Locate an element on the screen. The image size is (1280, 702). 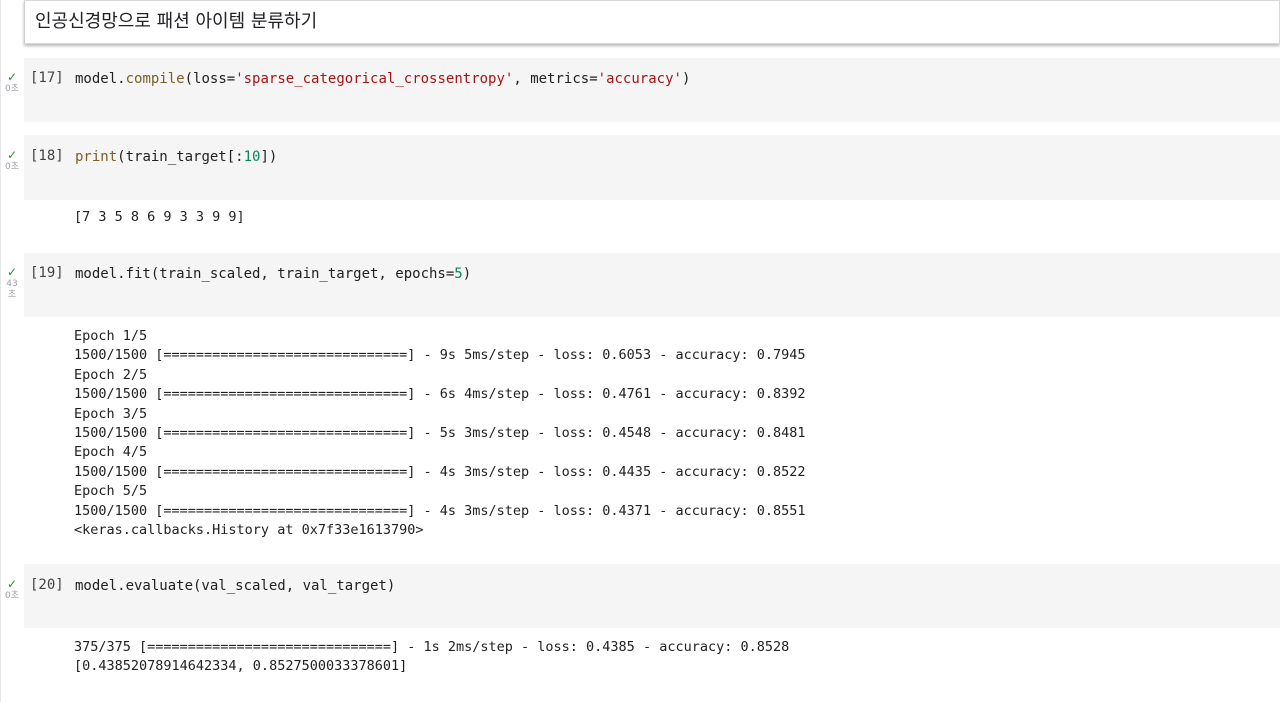
output-line: Epoch 3/5 is located at coordinates (111, 413).